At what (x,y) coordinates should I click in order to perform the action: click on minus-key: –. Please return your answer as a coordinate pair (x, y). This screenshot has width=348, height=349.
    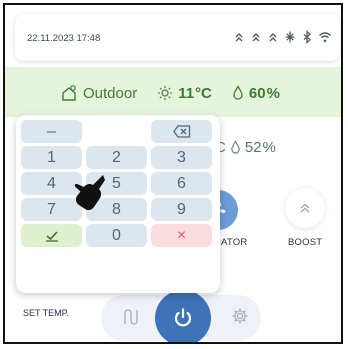
    Looking at the image, I should click on (51, 131).